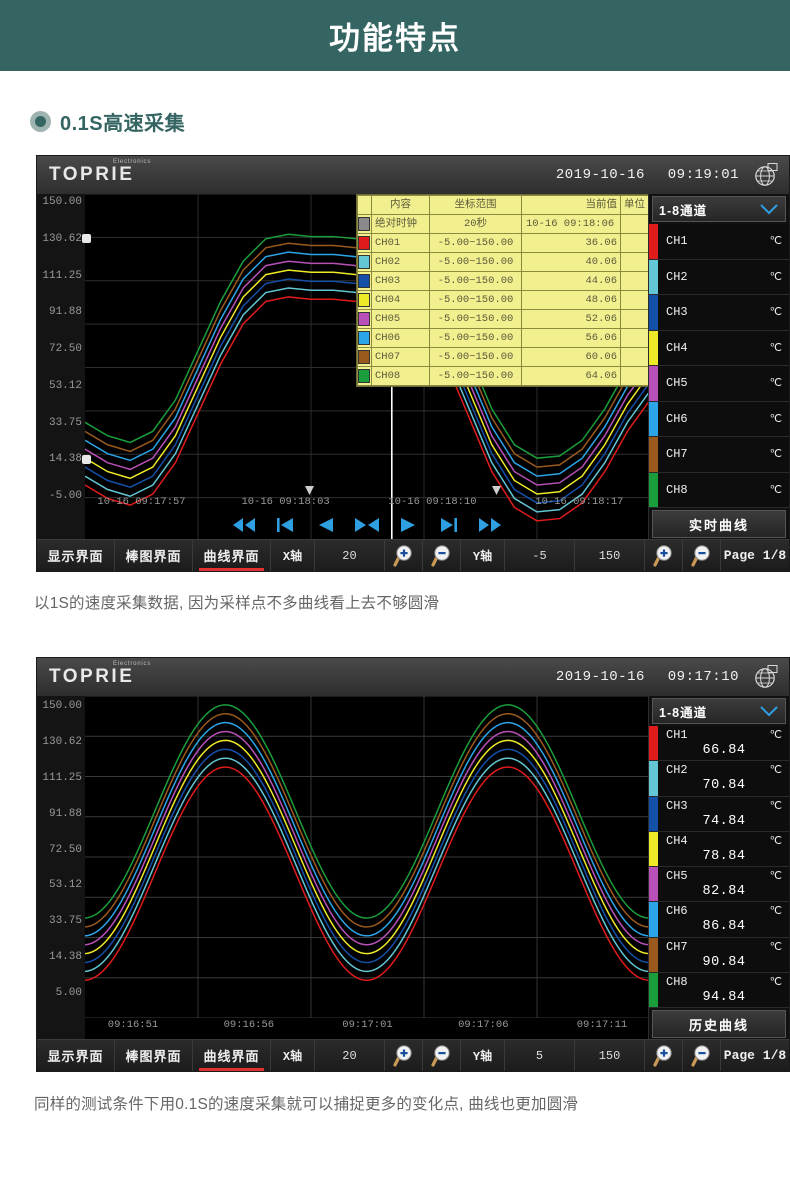 This screenshot has width=790, height=1196. Describe the element at coordinates (65, 459) in the screenshot. I see `y-tick-label: 14.38` at that location.